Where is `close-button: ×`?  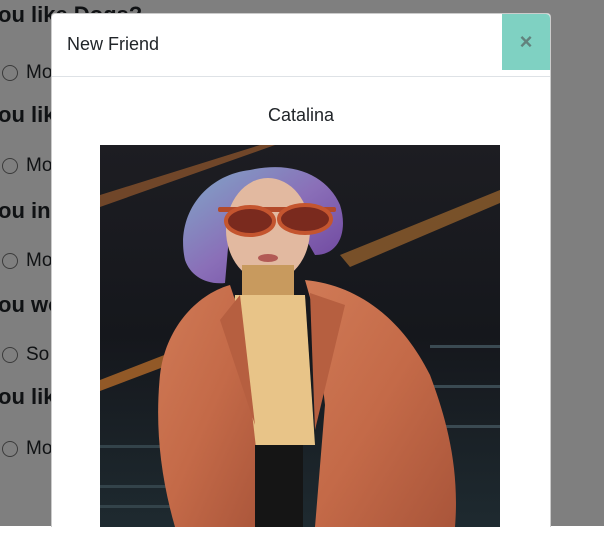
close-button: × is located at coordinates (526, 42).